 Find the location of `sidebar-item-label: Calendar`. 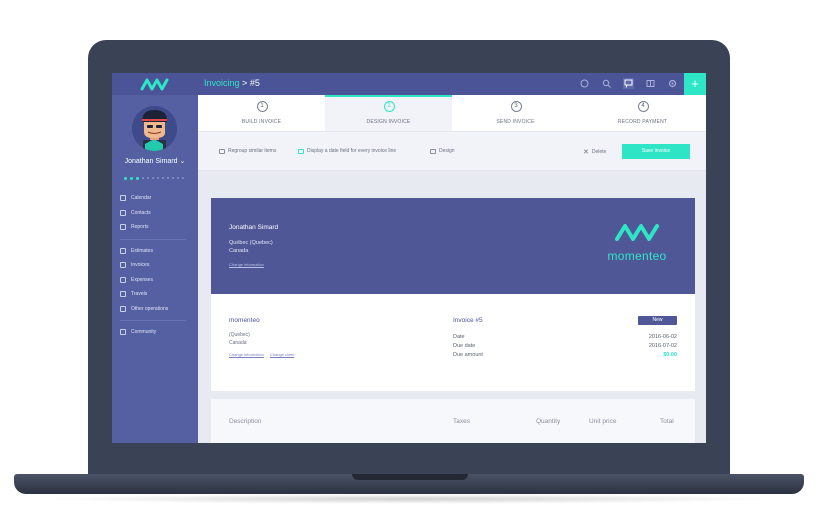

sidebar-item-label: Calendar is located at coordinates (141, 198).